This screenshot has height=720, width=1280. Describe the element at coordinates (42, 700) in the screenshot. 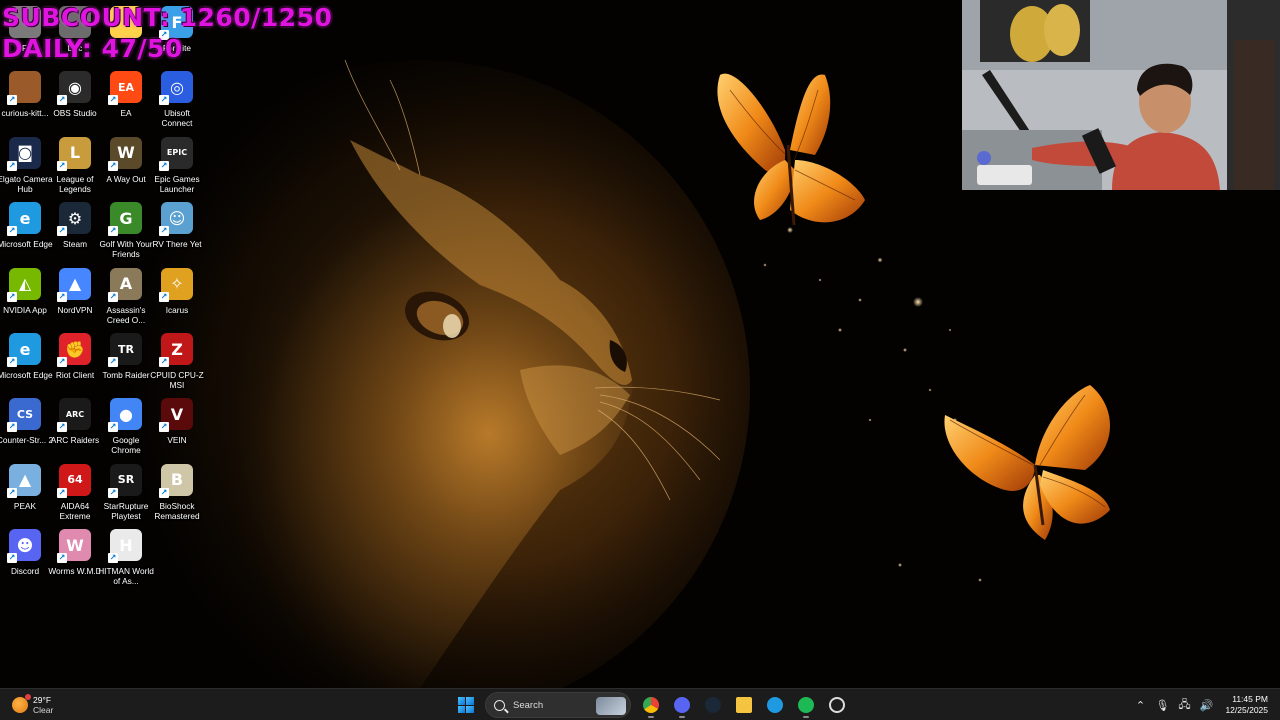

I see `weather-temperature: 29°F` at that location.